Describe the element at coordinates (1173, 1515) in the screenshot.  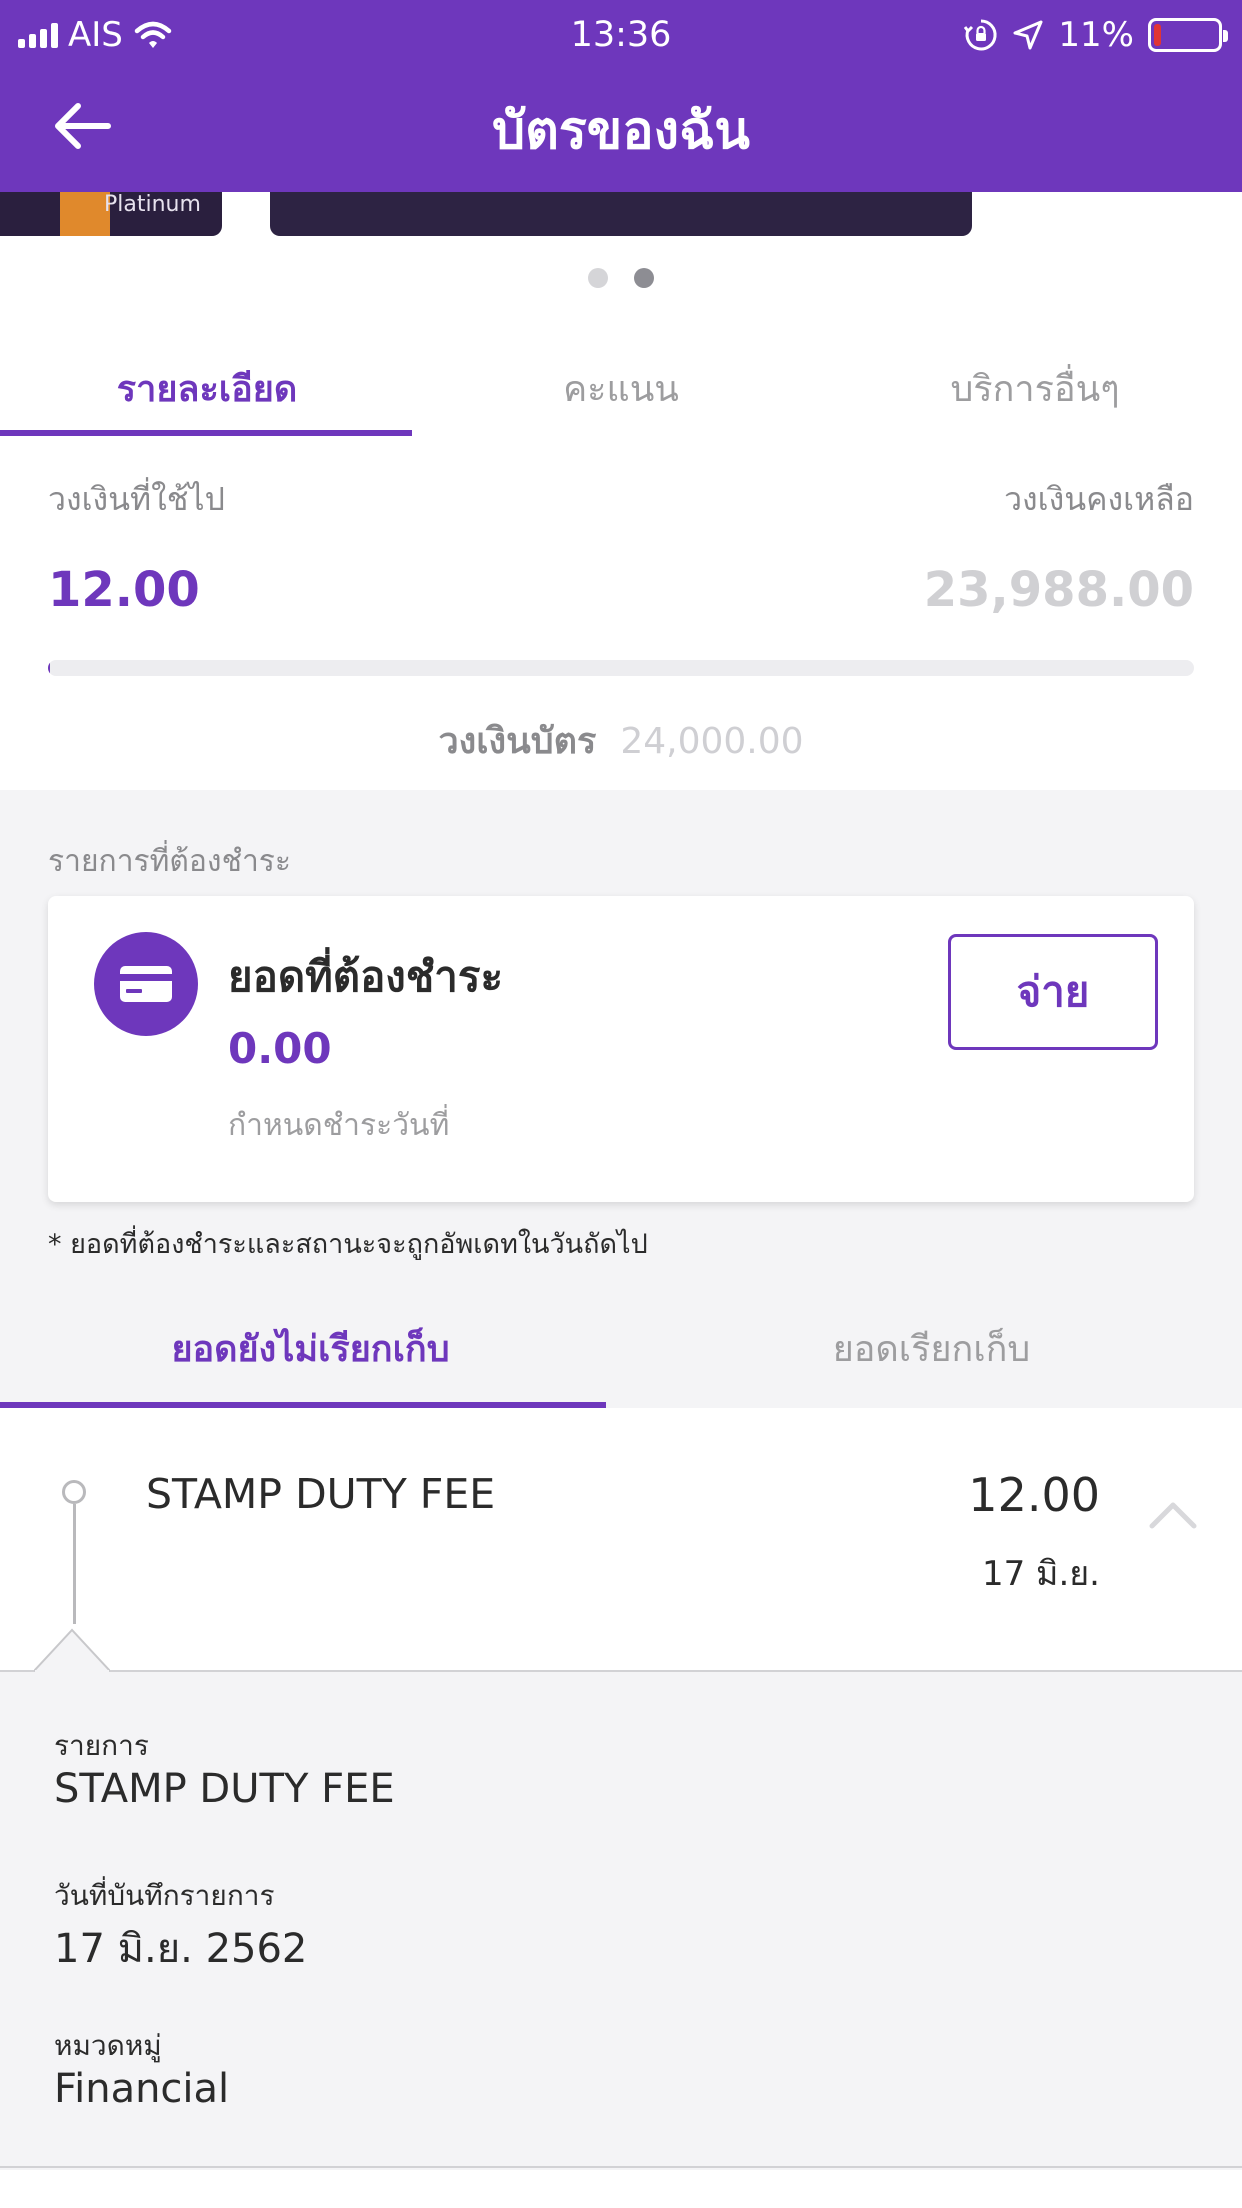
I see `chevron-up-icon` at that location.